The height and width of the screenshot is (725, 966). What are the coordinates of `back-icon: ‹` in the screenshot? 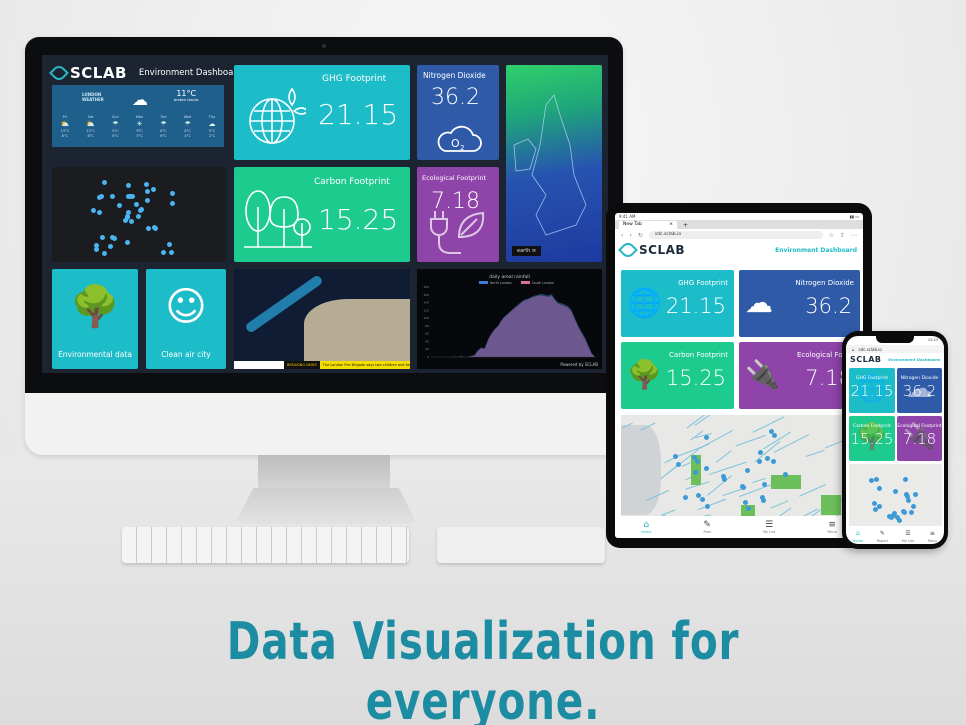 It's located at (622, 235).